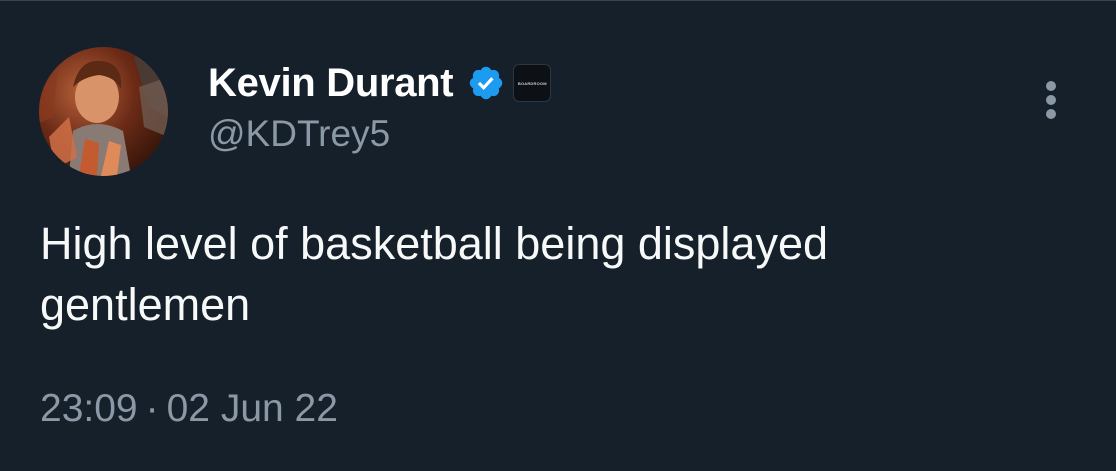 The width and height of the screenshot is (1116, 471). I want to click on affiliate-badge-label: BOARDROOM, so click(532, 83).